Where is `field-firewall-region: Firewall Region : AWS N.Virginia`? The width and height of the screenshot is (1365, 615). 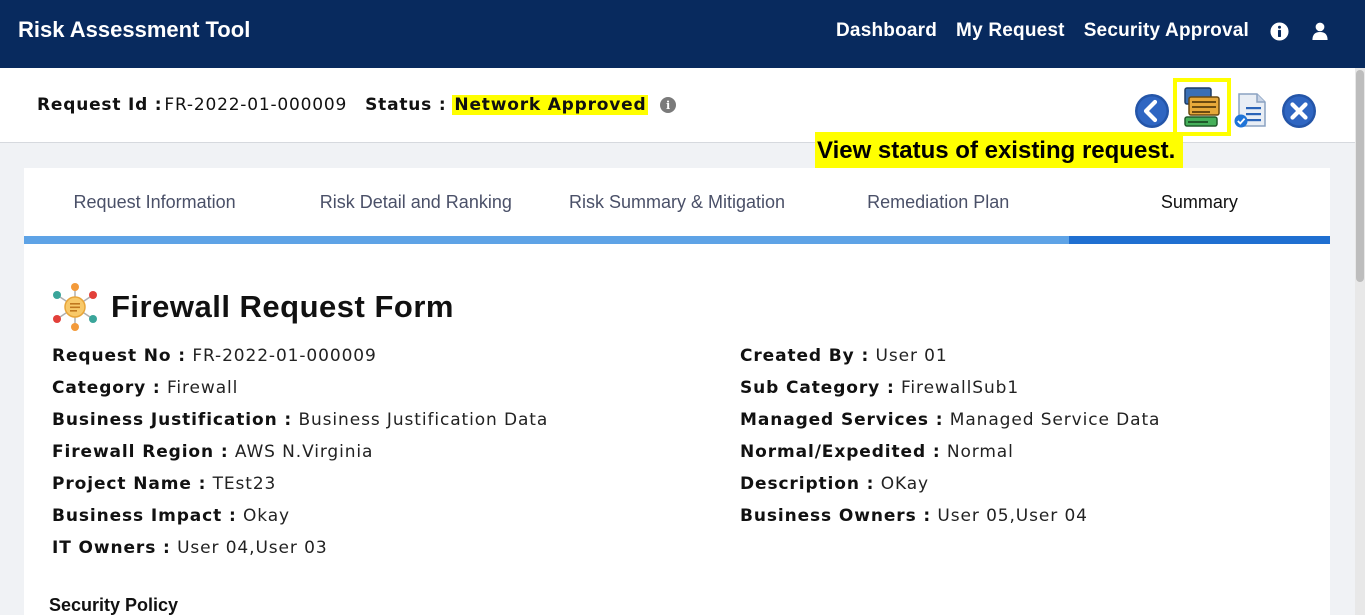 field-firewall-region: Firewall Region : AWS N.Virginia is located at coordinates (213, 452).